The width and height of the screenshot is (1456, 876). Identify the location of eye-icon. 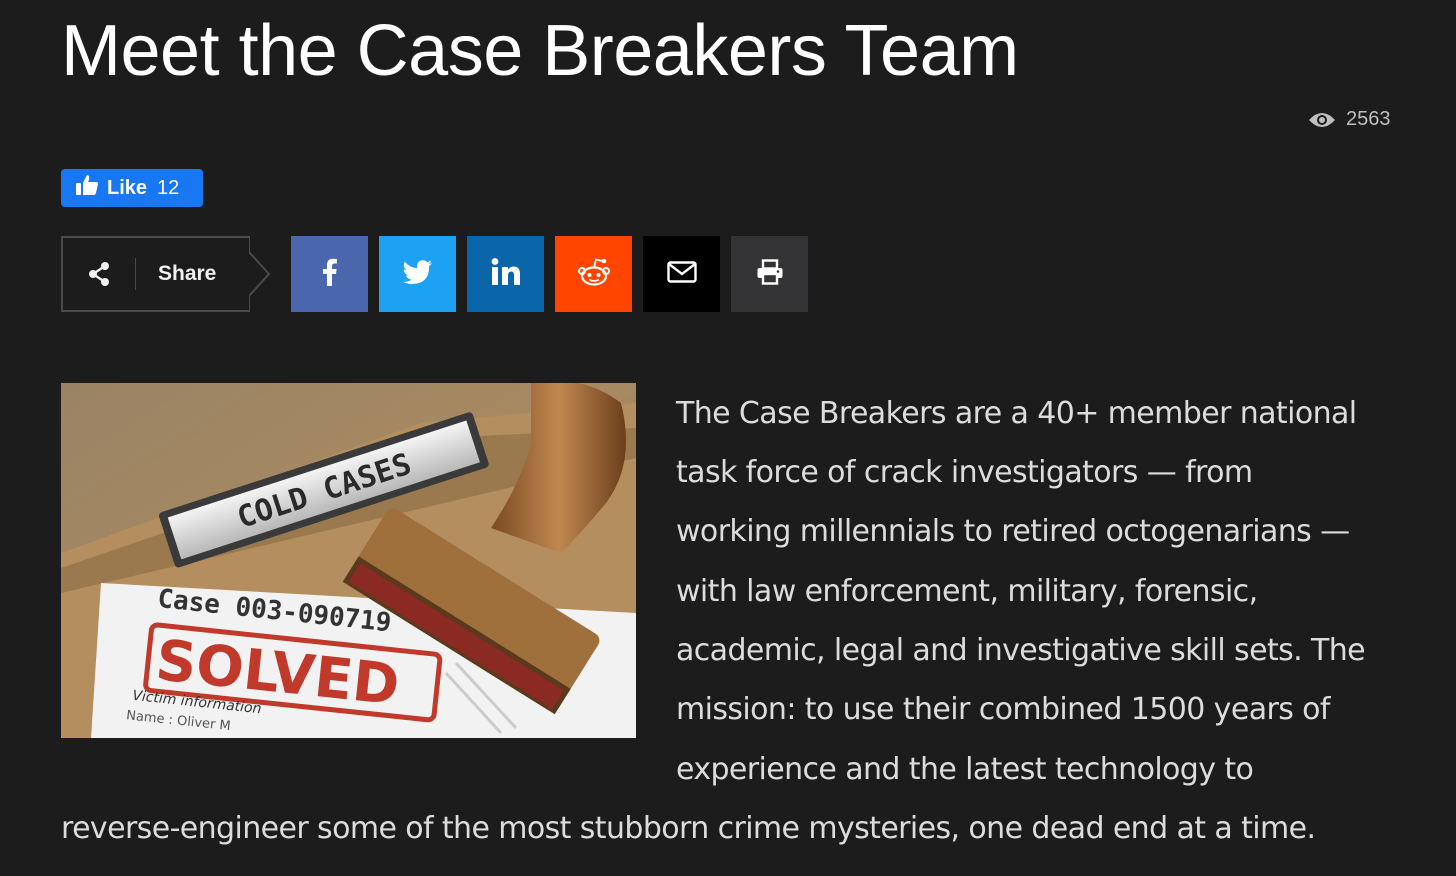
(1322, 120).